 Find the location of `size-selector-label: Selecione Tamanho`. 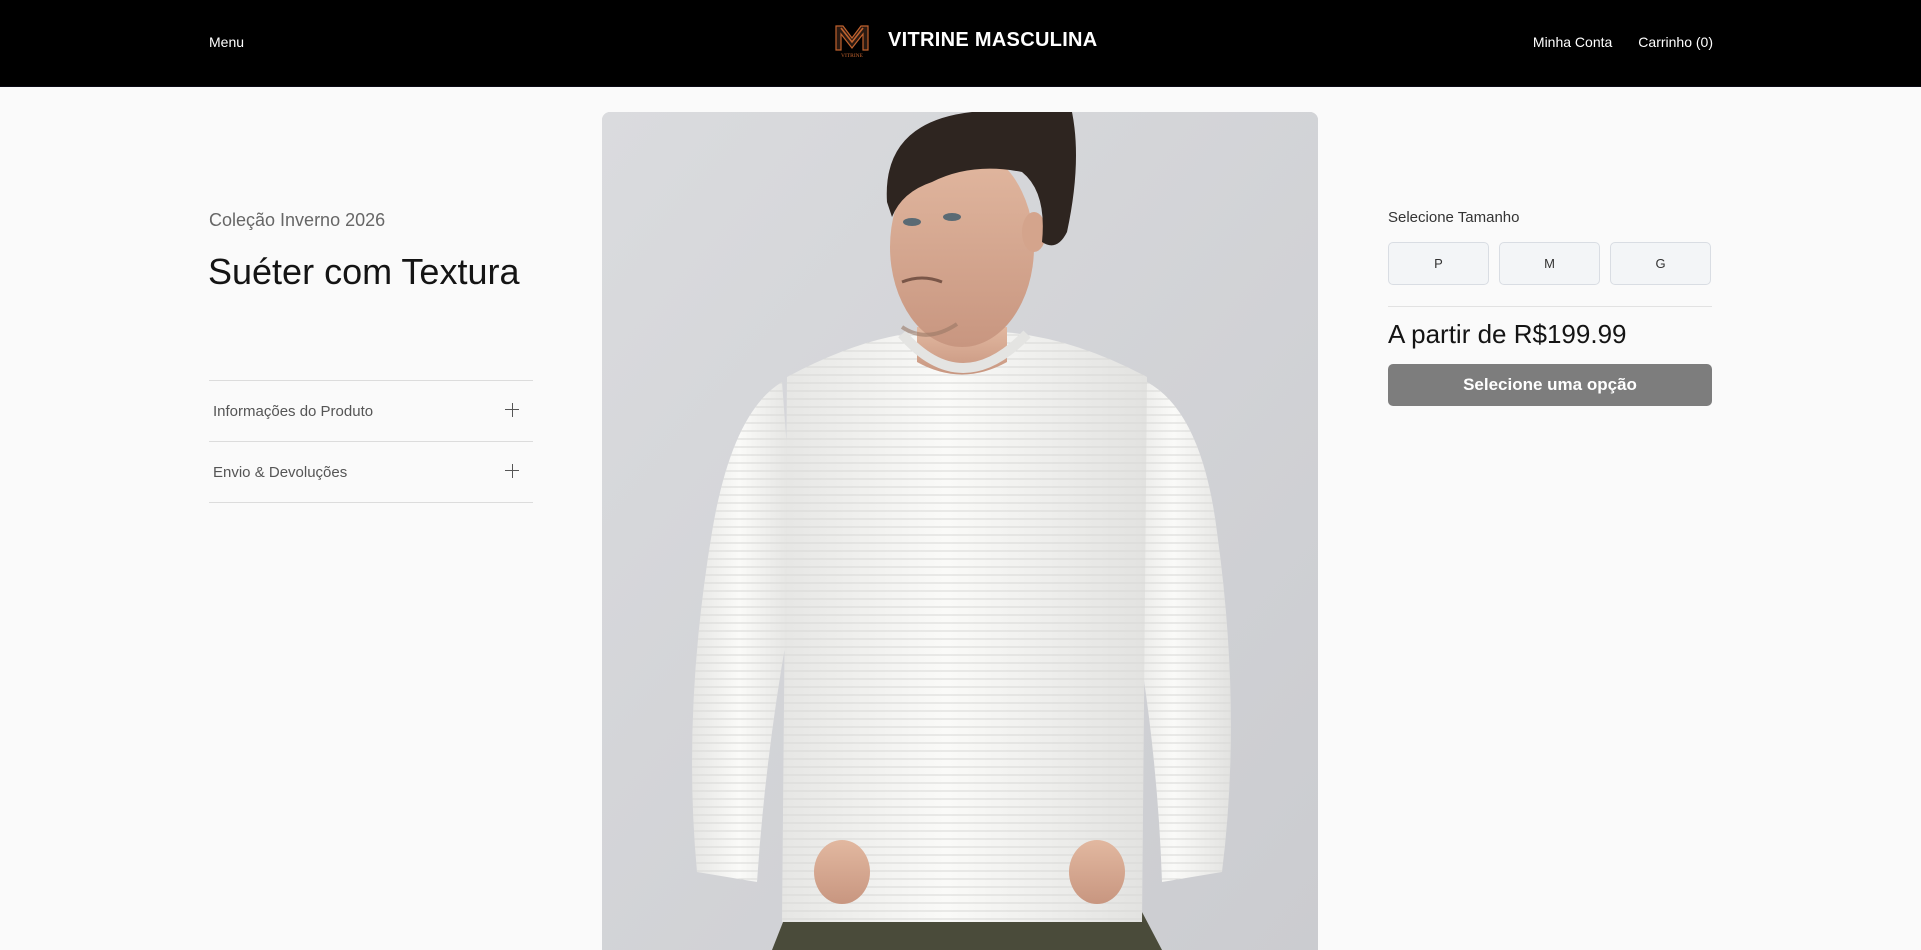

size-selector-label: Selecione Tamanho is located at coordinates (1454, 217).